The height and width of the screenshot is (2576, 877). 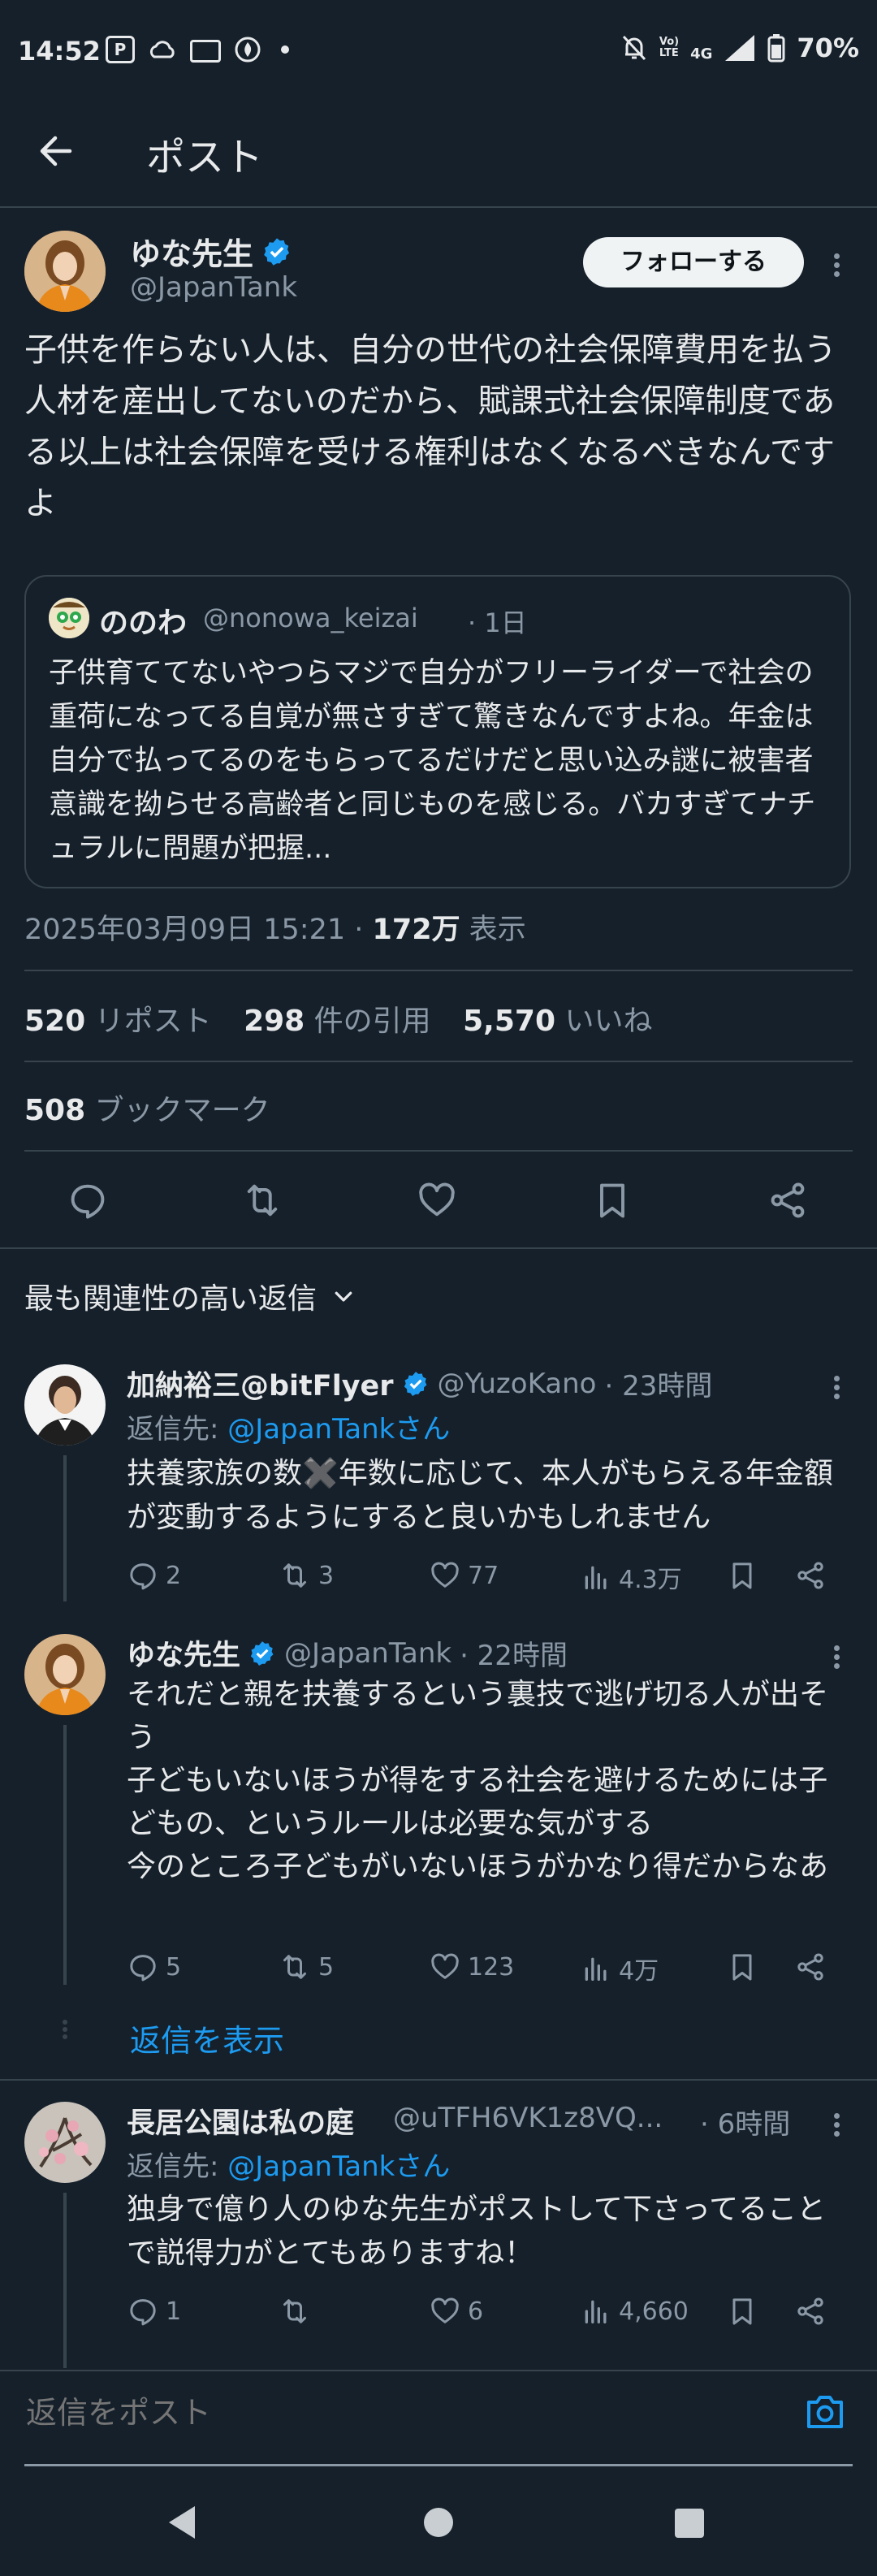 I want to click on reply-reply-action: 5, so click(x=154, y=1967).